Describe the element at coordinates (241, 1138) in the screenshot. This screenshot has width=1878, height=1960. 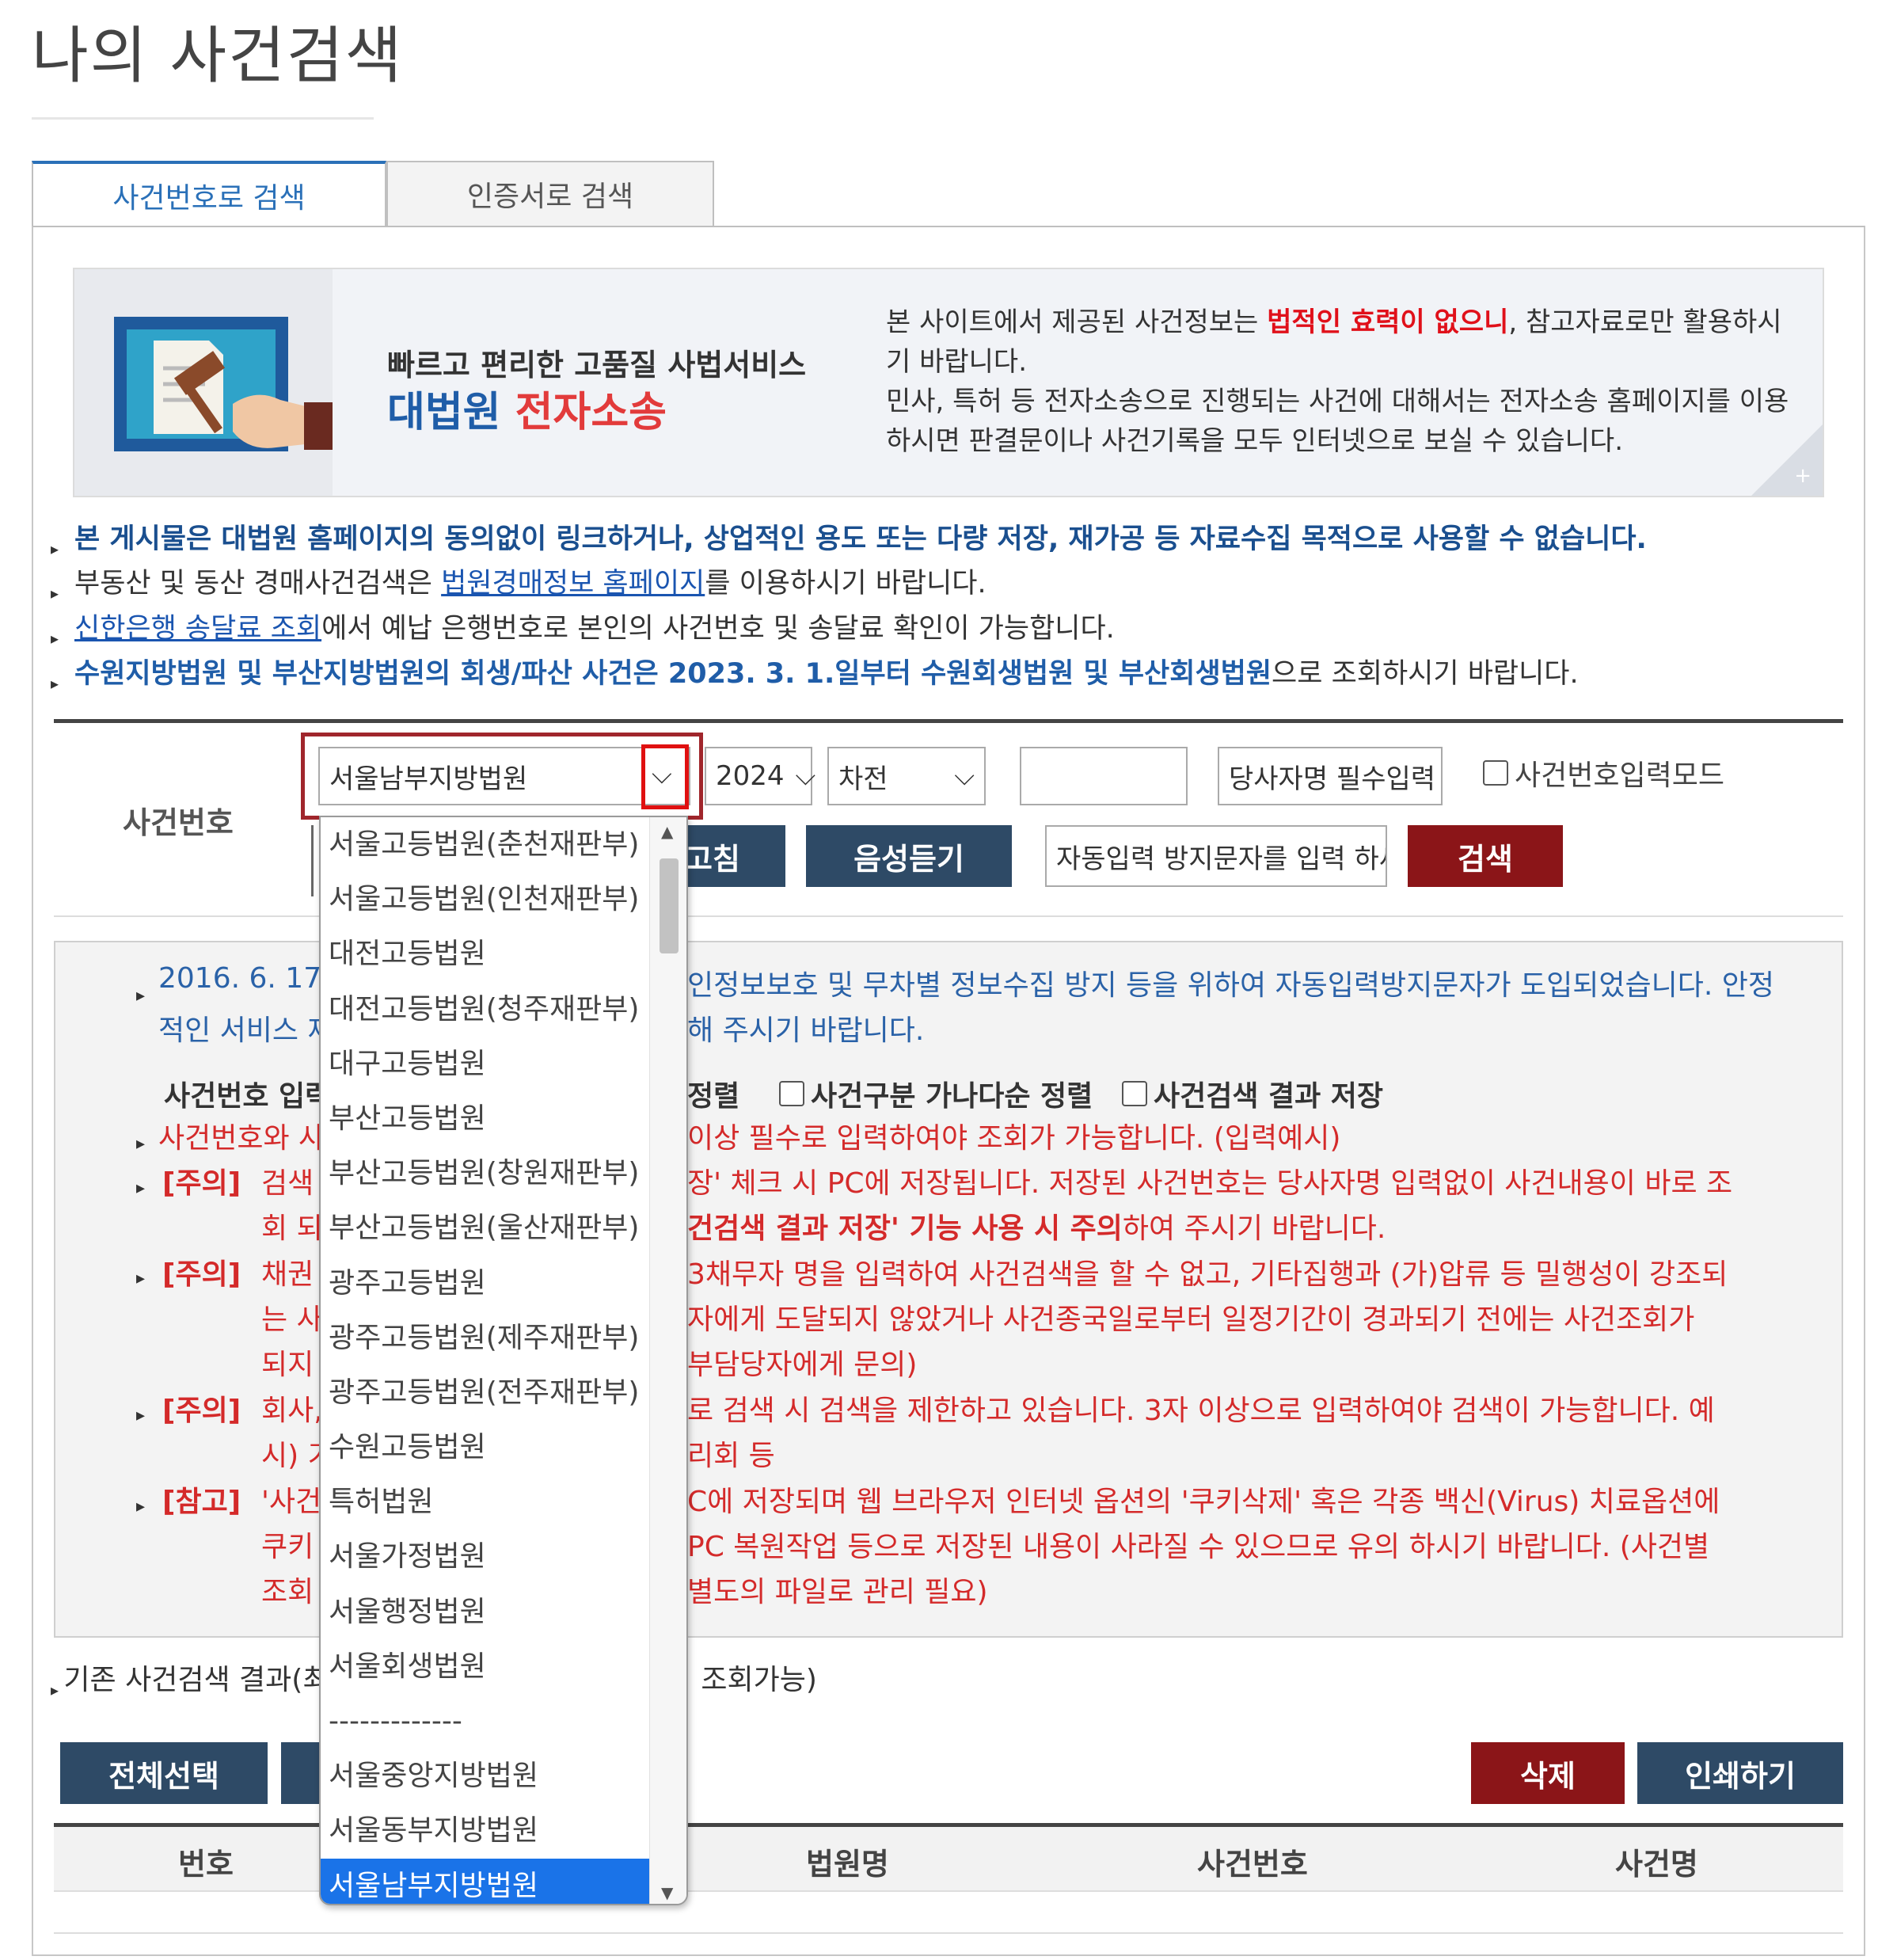
I see `notice-required-text: 사건번호와 사` at that location.